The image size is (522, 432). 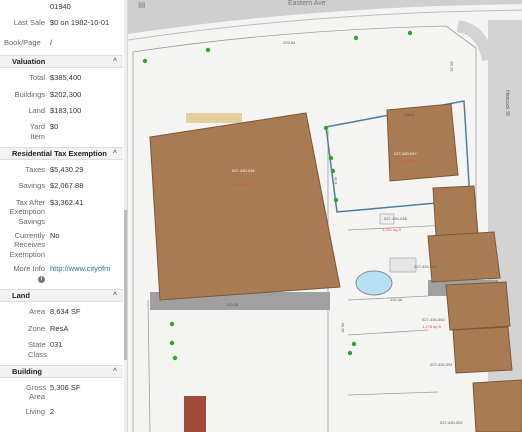 What do you see at coordinates (241, 184) in the screenshot?
I see `large-building-area: 4,916 sq ft` at bounding box center [241, 184].